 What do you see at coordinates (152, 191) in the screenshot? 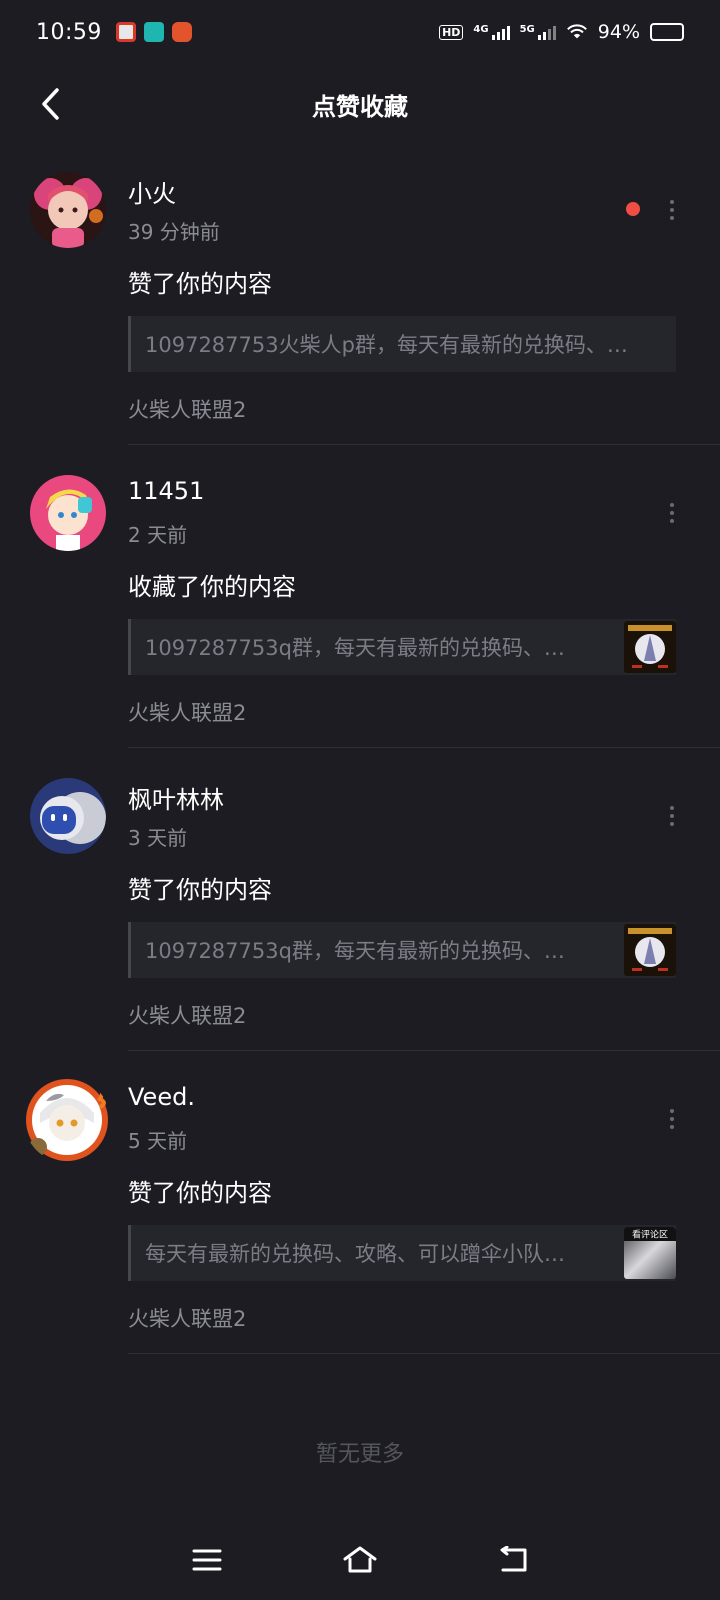
I see `user-name: 小火` at bounding box center [152, 191].